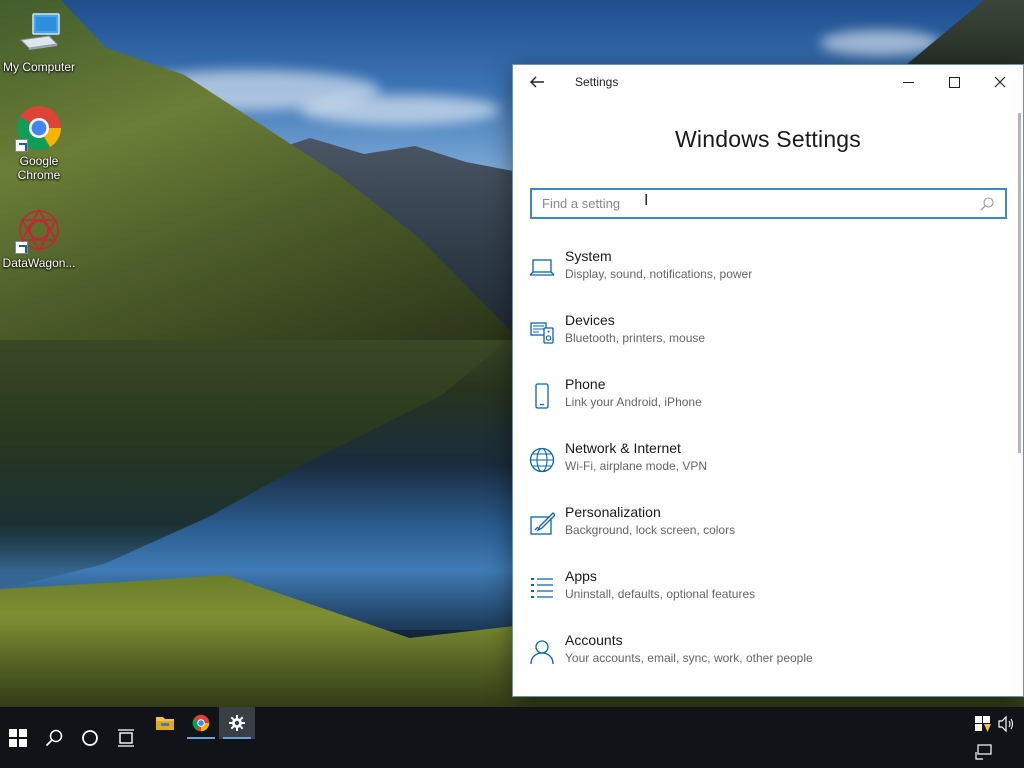  What do you see at coordinates (635, 338) in the screenshot?
I see `setting-subtitle: Bluetooth, printers, mouse` at bounding box center [635, 338].